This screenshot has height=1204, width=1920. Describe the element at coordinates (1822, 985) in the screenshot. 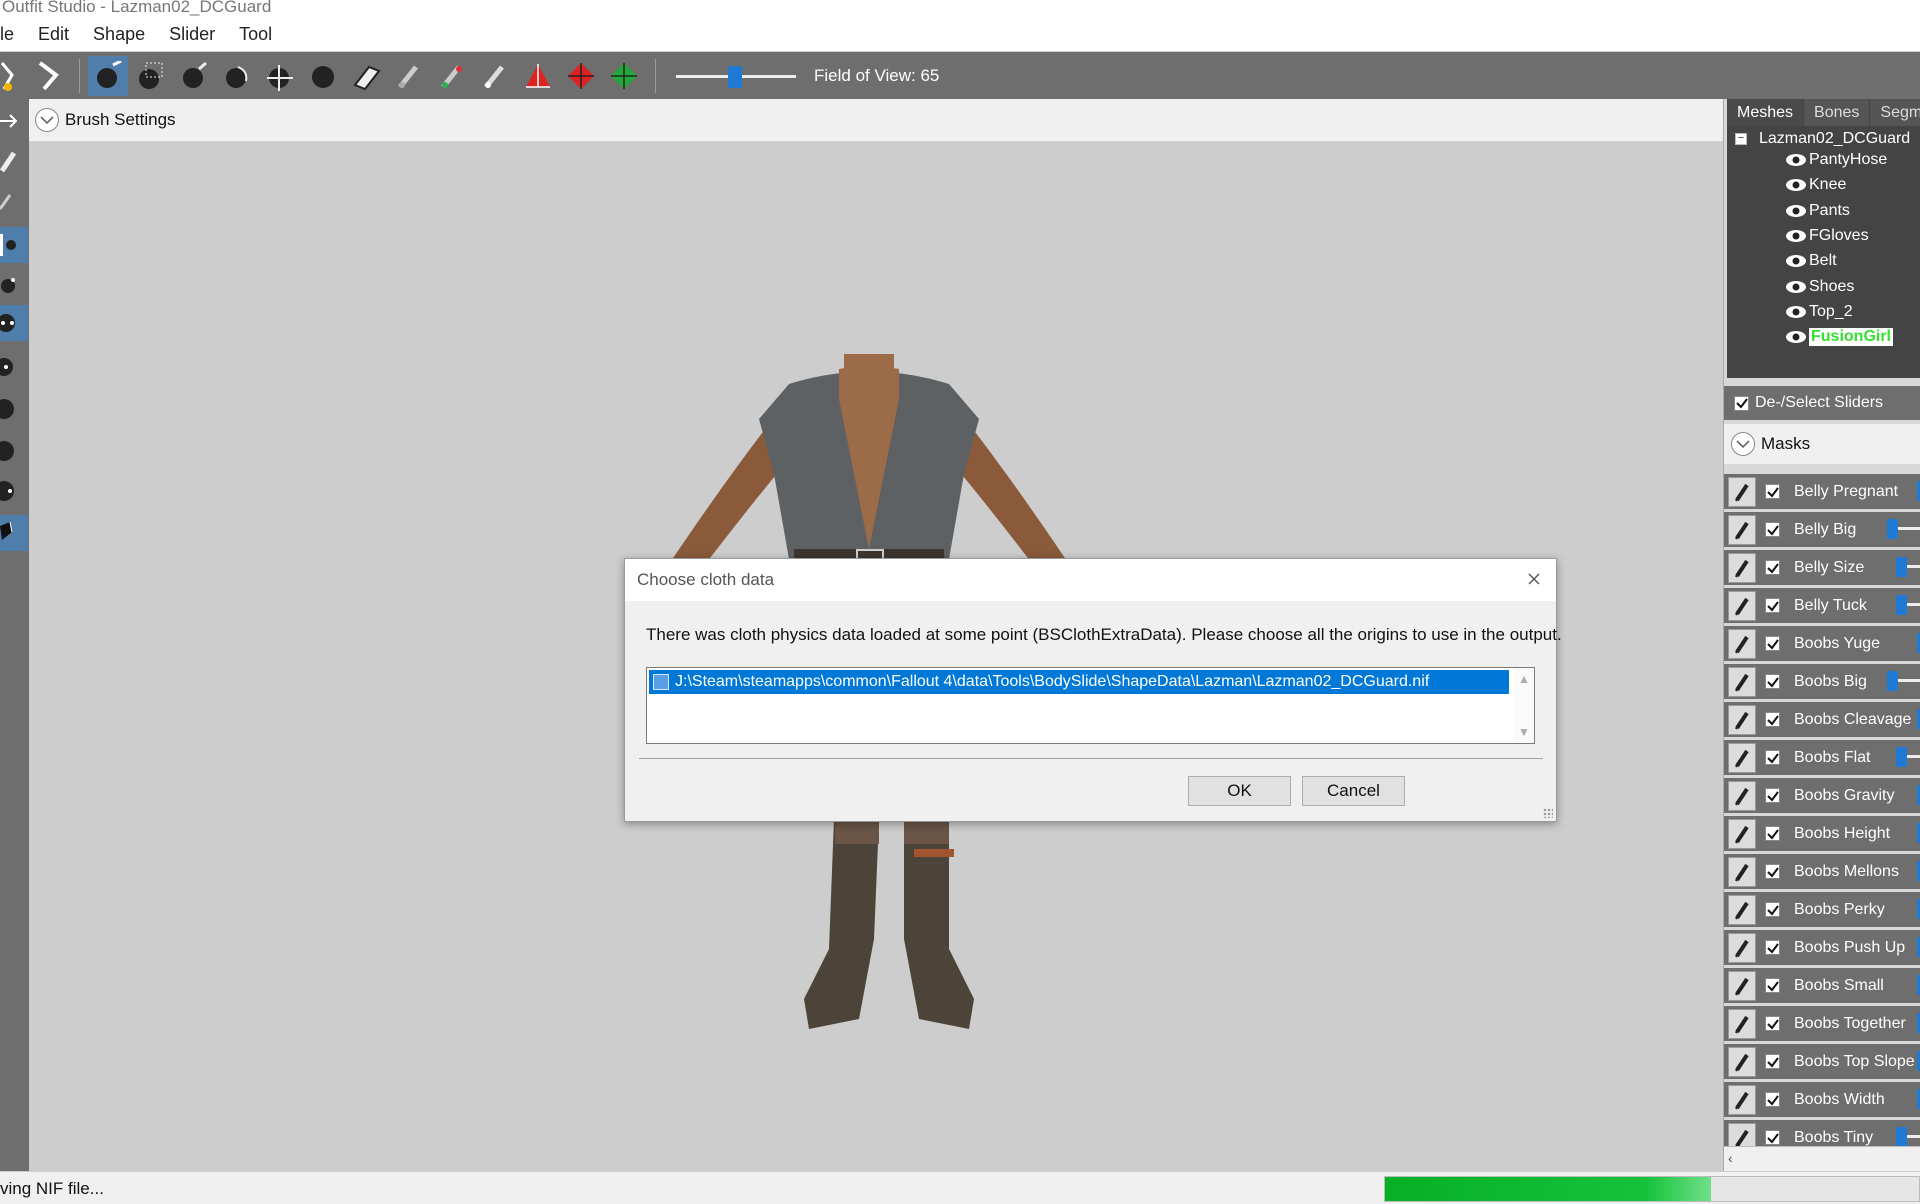

I see `slider-row: Boobs Small` at that location.